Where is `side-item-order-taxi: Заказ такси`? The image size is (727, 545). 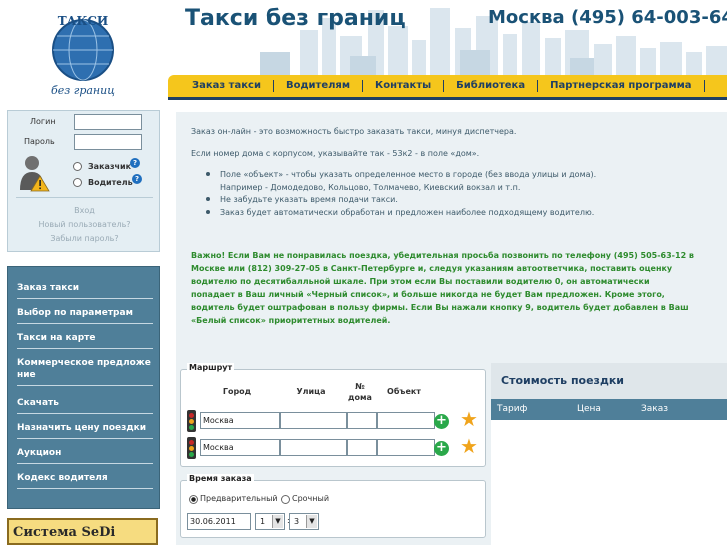
side-item-order-taxi: Заказ такси is located at coordinates (85, 290).